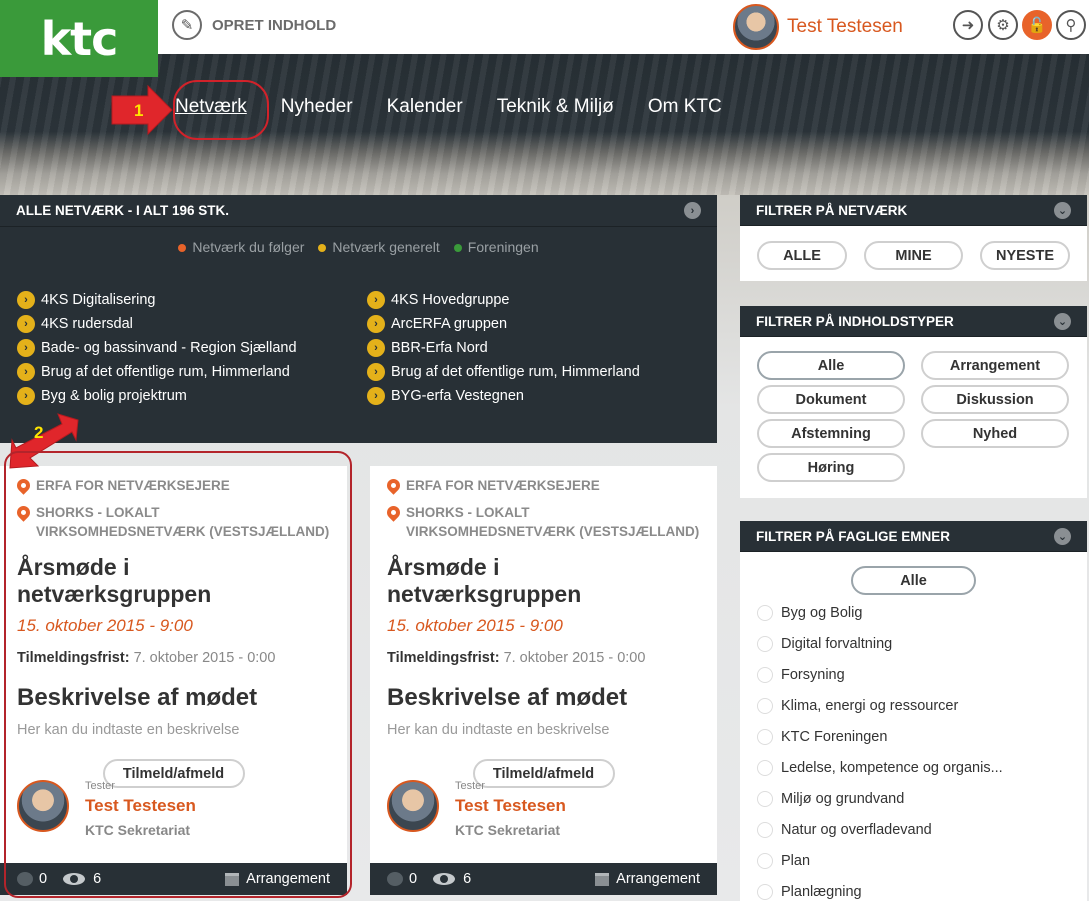 Image resolution: width=1089 pixels, height=901 pixels. What do you see at coordinates (510, 806) in the screenshot?
I see `author-name: Test Testesen` at bounding box center [510, 806].